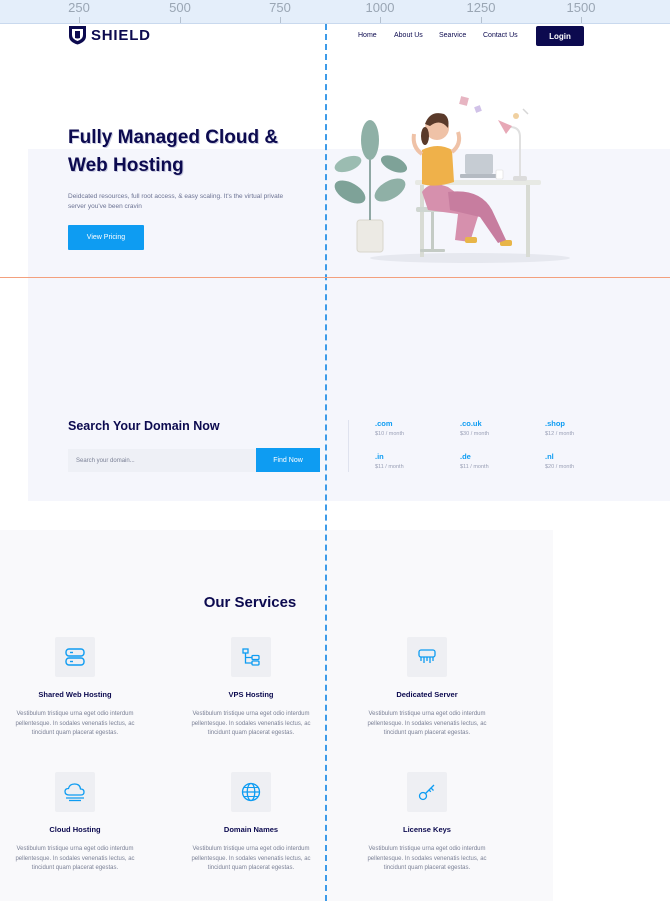  I want to click on server-icon, so click(75, 657).